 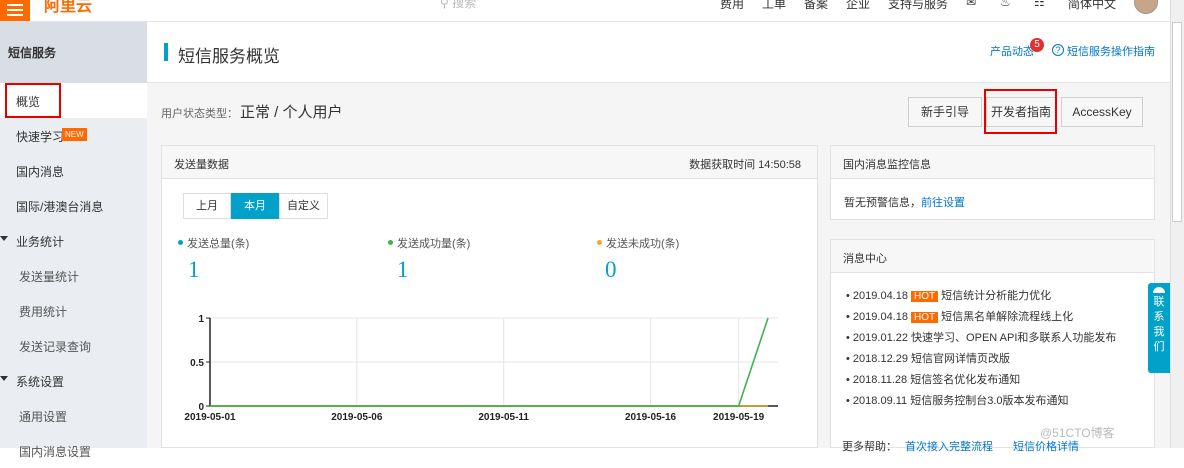 I want to click on x-tick-label: 2019-05-19, so click(x=739, y=417).